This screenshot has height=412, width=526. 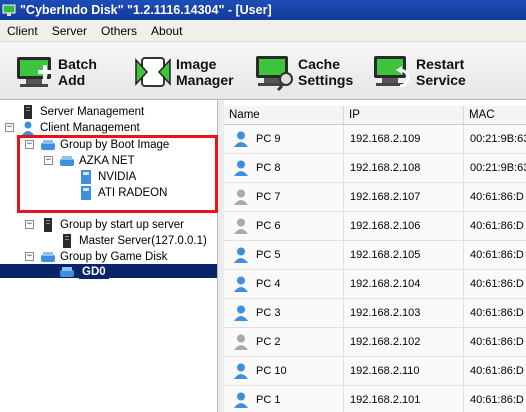 I want to click on cell-ip: 192.168.2.107, so click(x=404, y=197).